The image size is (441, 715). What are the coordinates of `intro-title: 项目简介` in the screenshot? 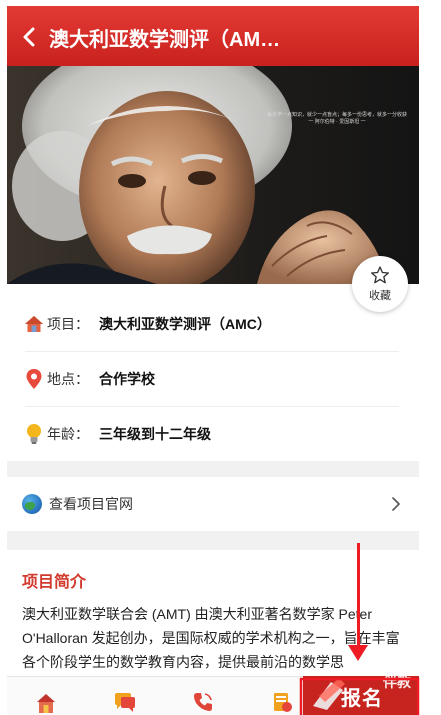 It's located at (54, 582).